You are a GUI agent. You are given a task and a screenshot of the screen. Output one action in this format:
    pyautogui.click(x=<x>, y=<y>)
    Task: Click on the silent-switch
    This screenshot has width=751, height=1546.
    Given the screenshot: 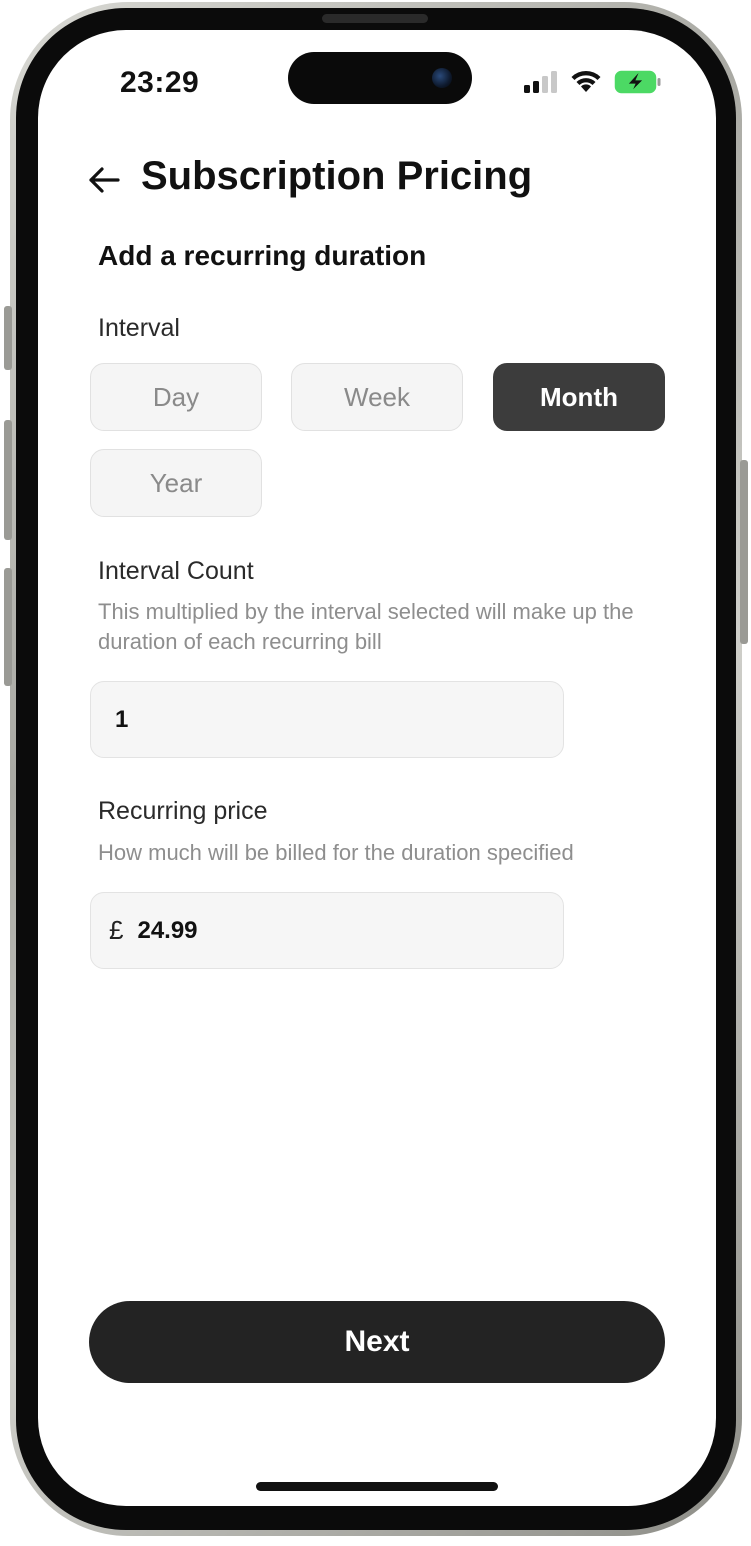 What is the action you would take?
    pyautogui.click(x=8, y=338)
    